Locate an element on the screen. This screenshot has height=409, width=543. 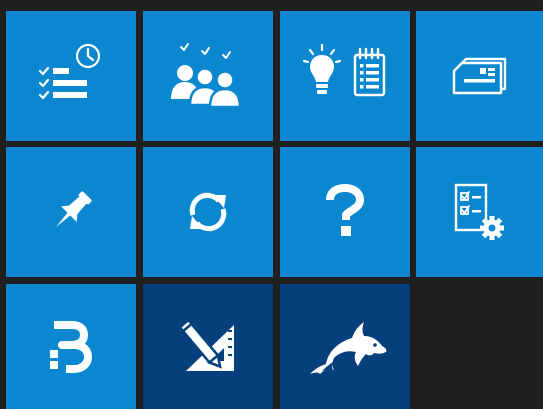
tile-refresh is located at coordinates (208, 212).